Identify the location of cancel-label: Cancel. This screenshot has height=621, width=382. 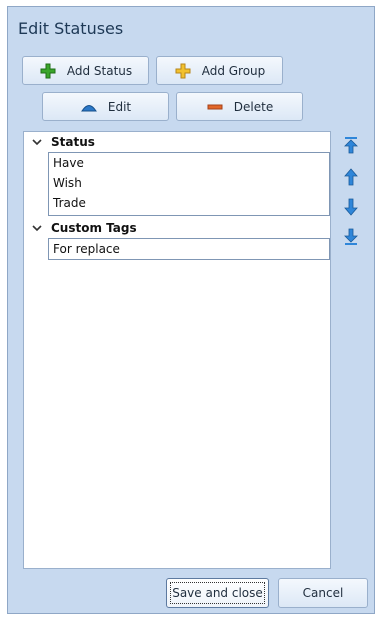
(323, 593).